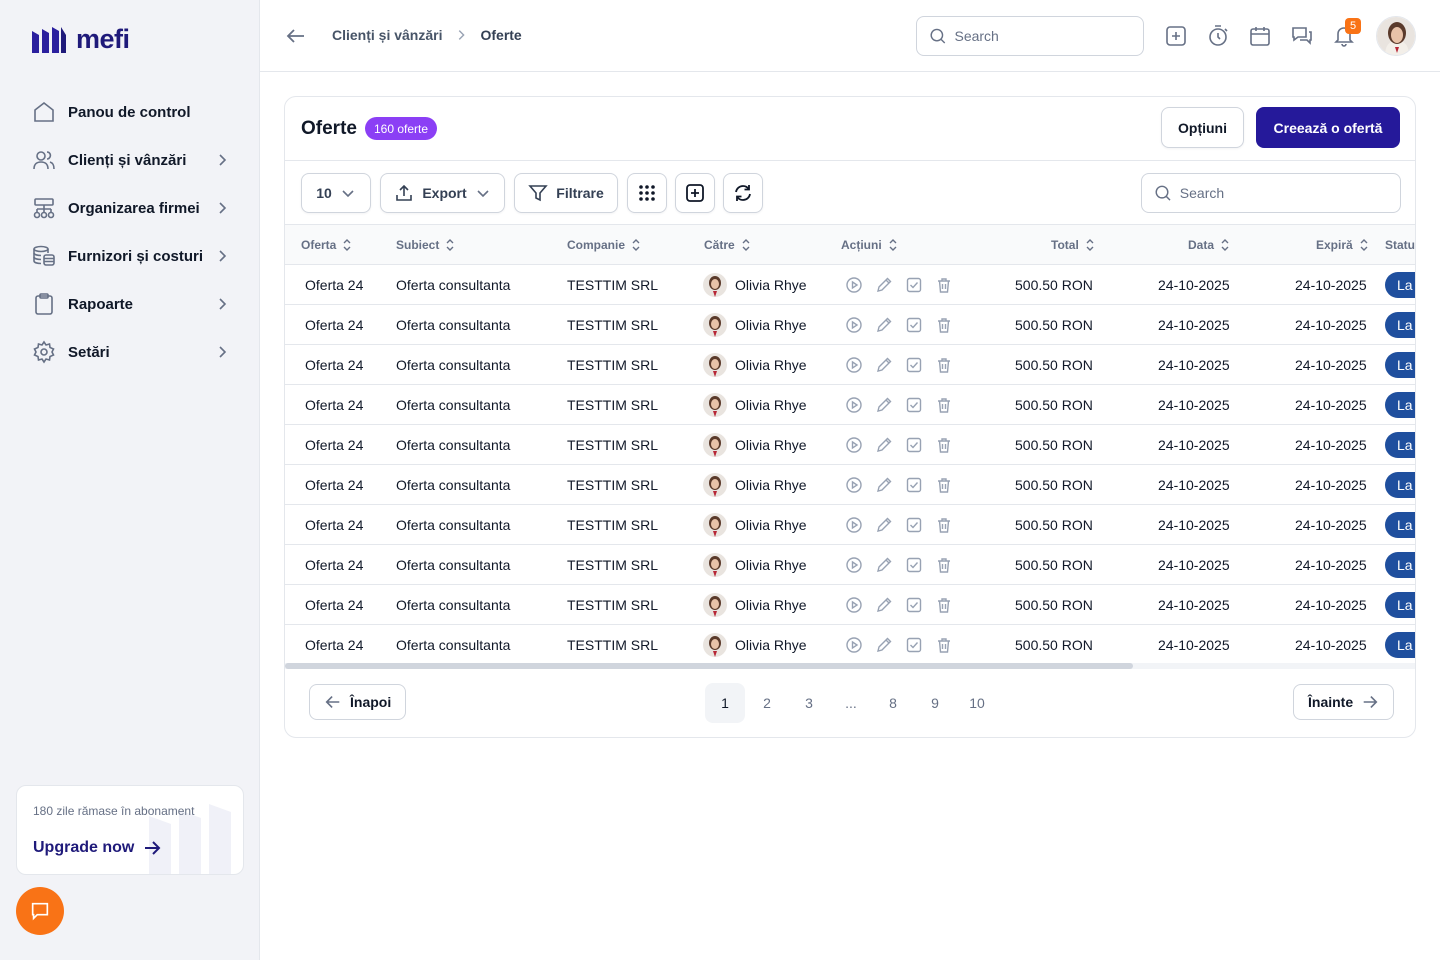  What do you see at coordinates (1260, 36) in the screenshot?
I see `calendar-icon` at bounding box center [1260, 36].